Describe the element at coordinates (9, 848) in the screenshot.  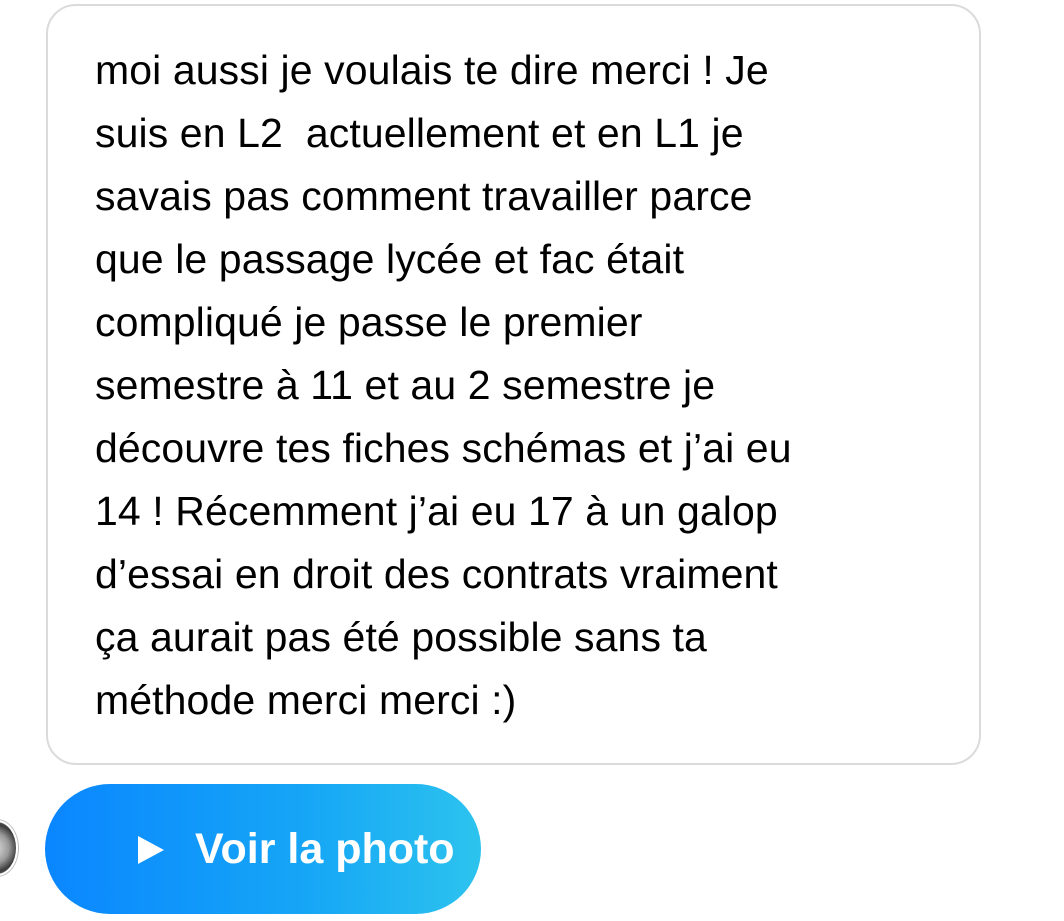
I see `avatar` at that location.